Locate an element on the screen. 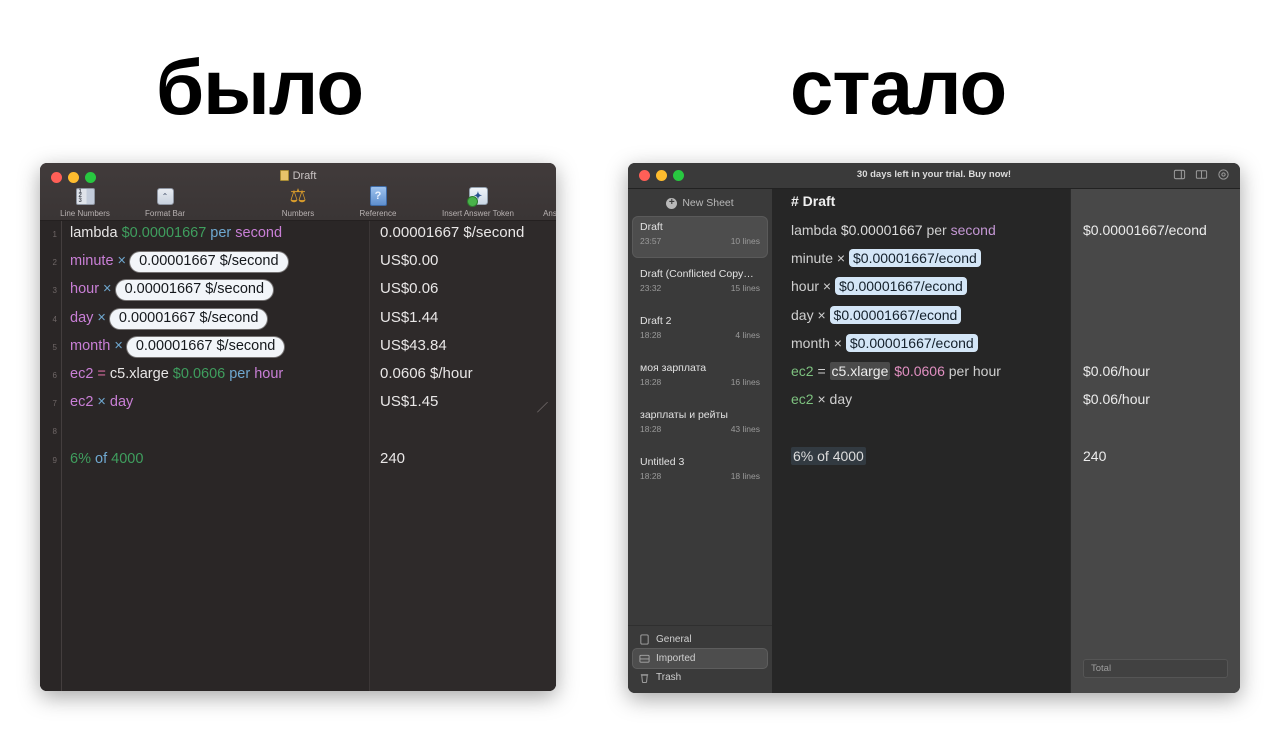 The height and width of the screenshot is (745, 1280). line-number: 2 is located at coordinates (54, 263).